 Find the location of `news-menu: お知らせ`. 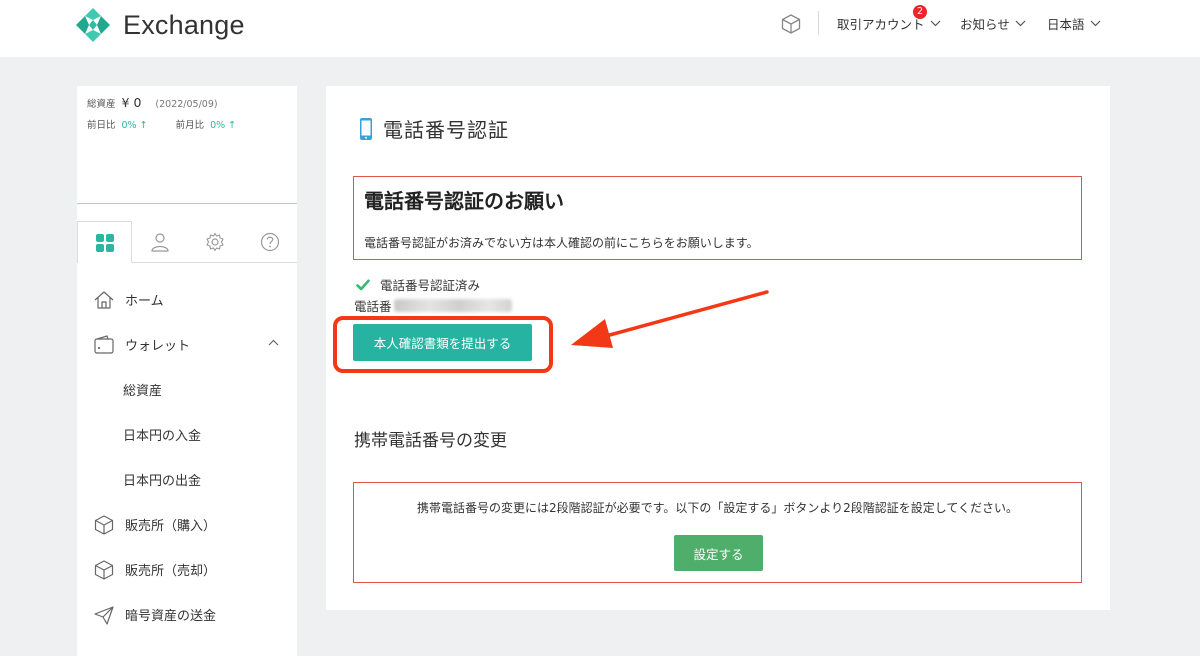

news-menu: お知らせ is located at coordinates (993, 23).